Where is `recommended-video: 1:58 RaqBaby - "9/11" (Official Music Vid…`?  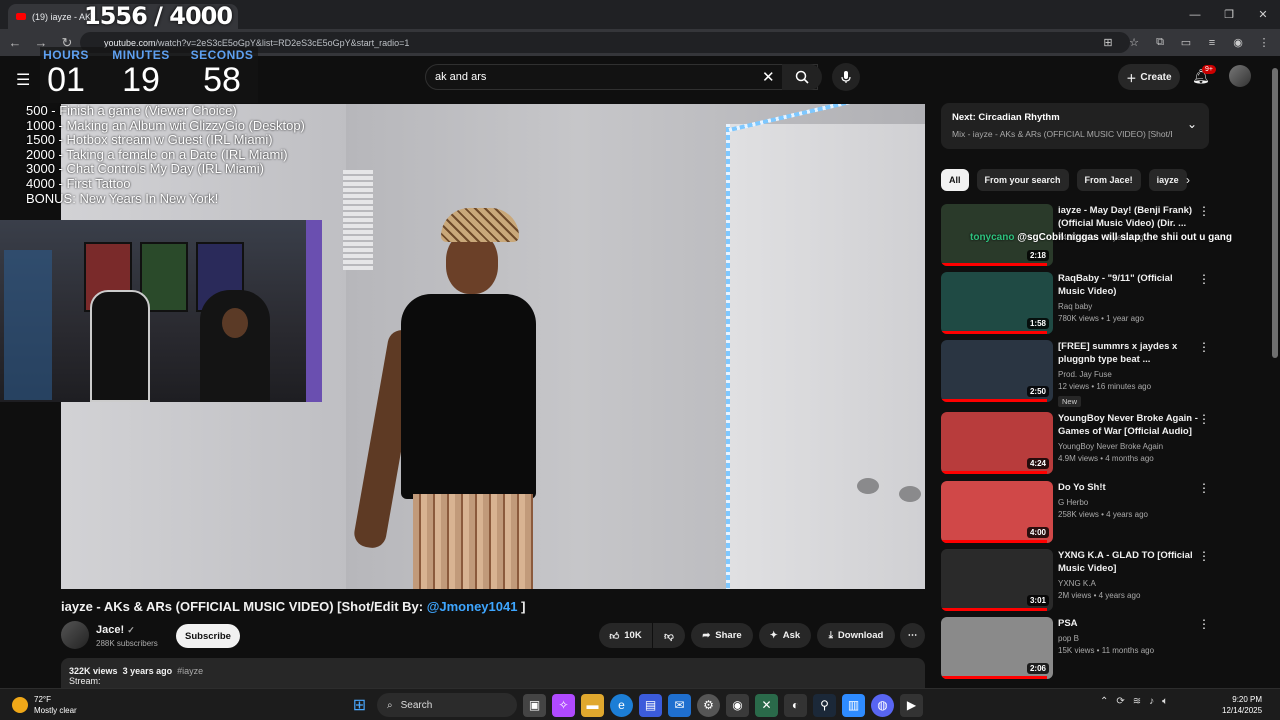 recommended-video: 1:58 RaqBaby - "9/11" (Official Music Vid… is located at coordinates (1098, 303).